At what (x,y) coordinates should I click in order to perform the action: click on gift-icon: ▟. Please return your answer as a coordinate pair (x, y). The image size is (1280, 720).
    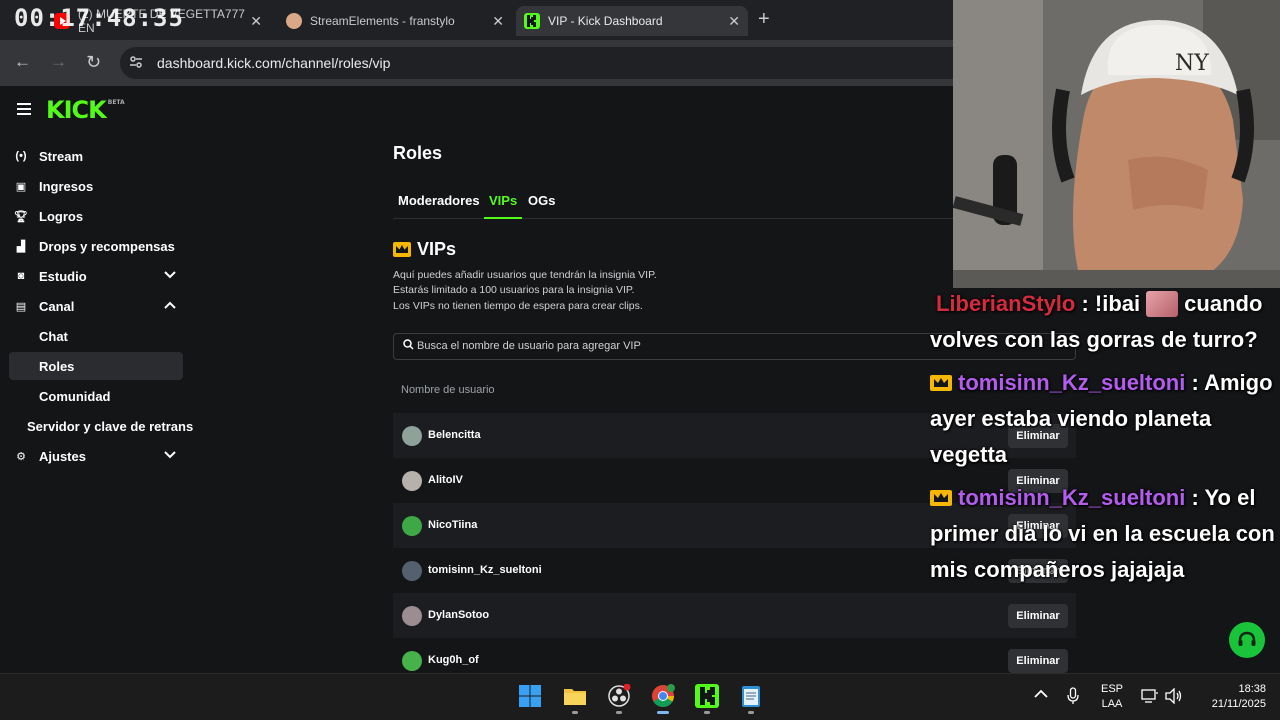
    Looking at the image, I should click on (21, 246).